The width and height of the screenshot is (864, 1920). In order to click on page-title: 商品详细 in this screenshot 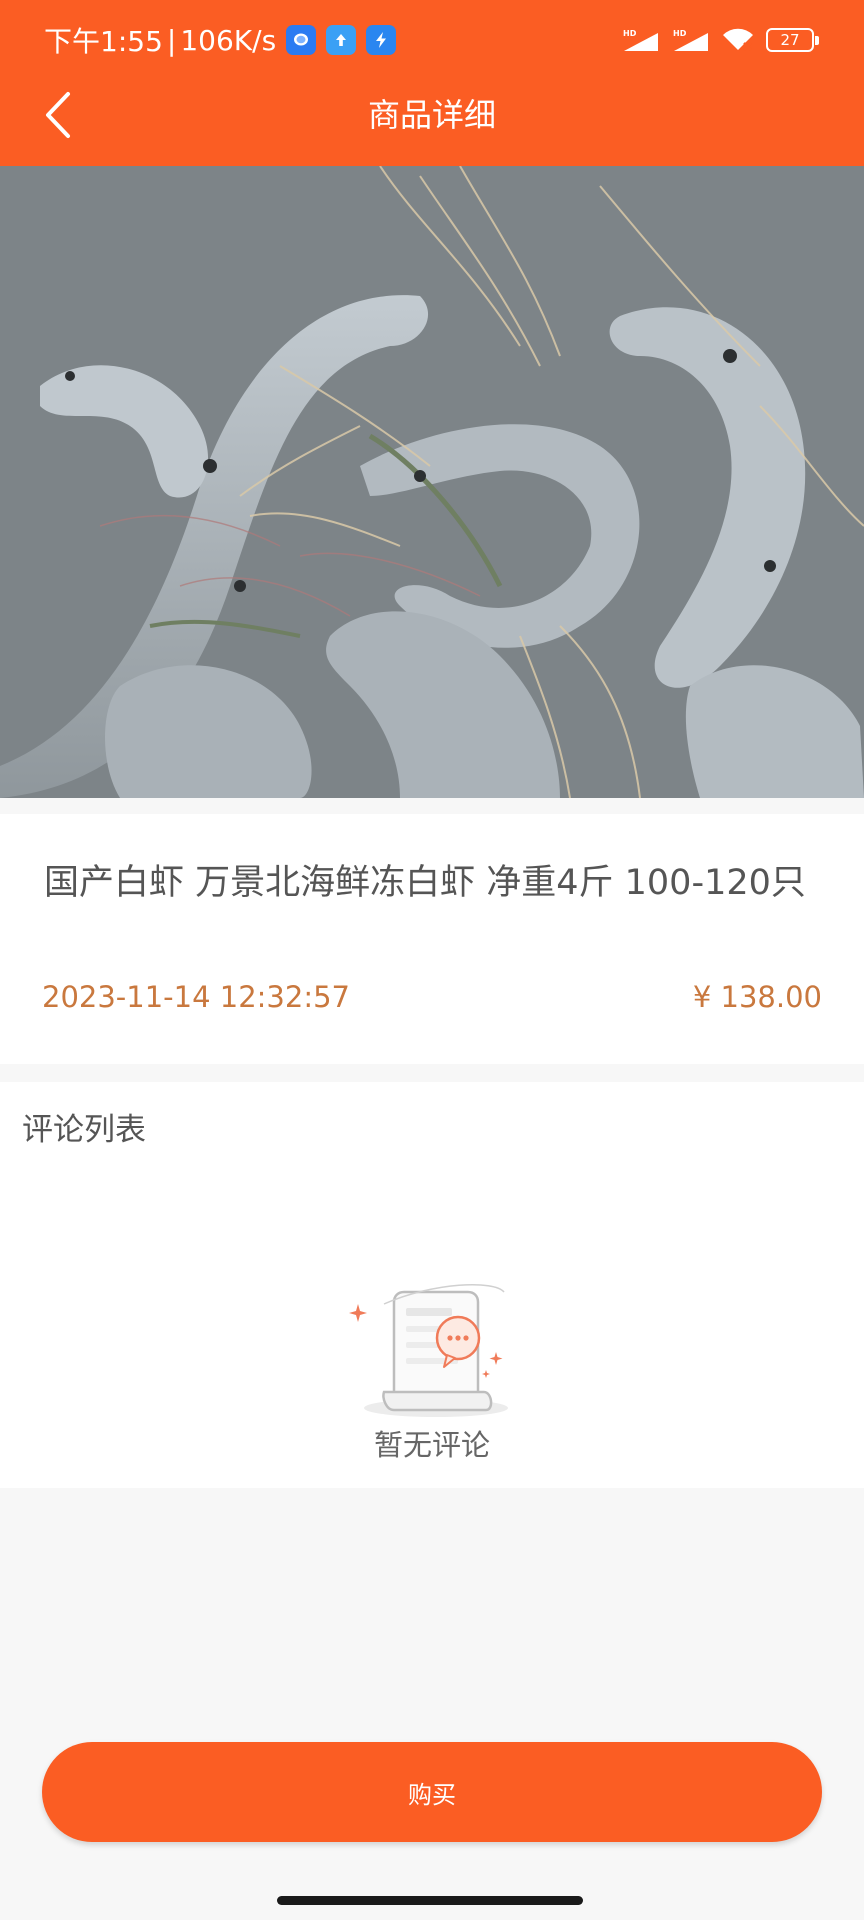, I will do `click(431, 115)`.